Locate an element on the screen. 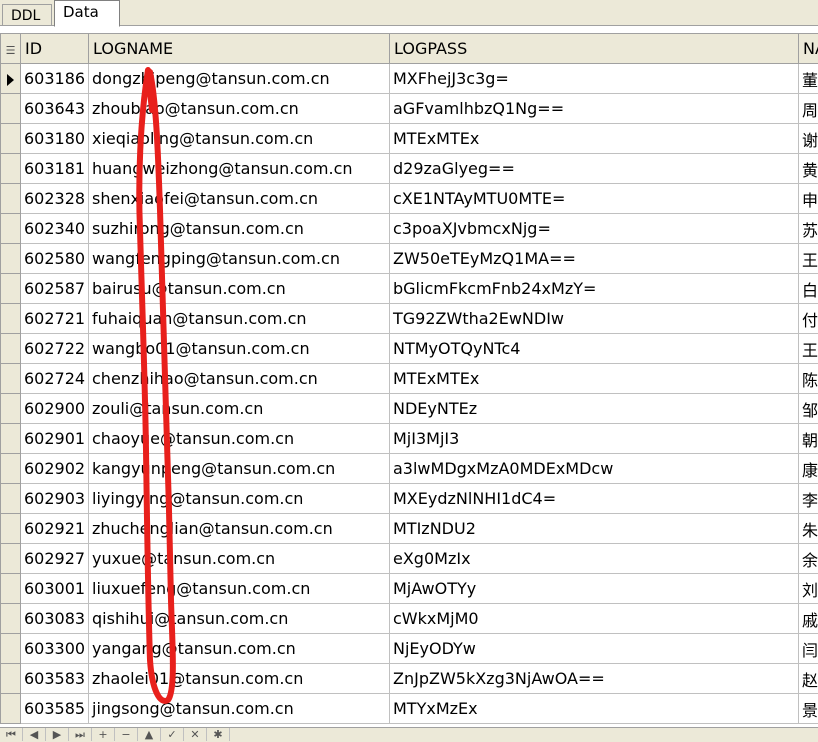 This screenshot has height=742, width=818. cell-na: 董 is located at coordinates (808, 79).